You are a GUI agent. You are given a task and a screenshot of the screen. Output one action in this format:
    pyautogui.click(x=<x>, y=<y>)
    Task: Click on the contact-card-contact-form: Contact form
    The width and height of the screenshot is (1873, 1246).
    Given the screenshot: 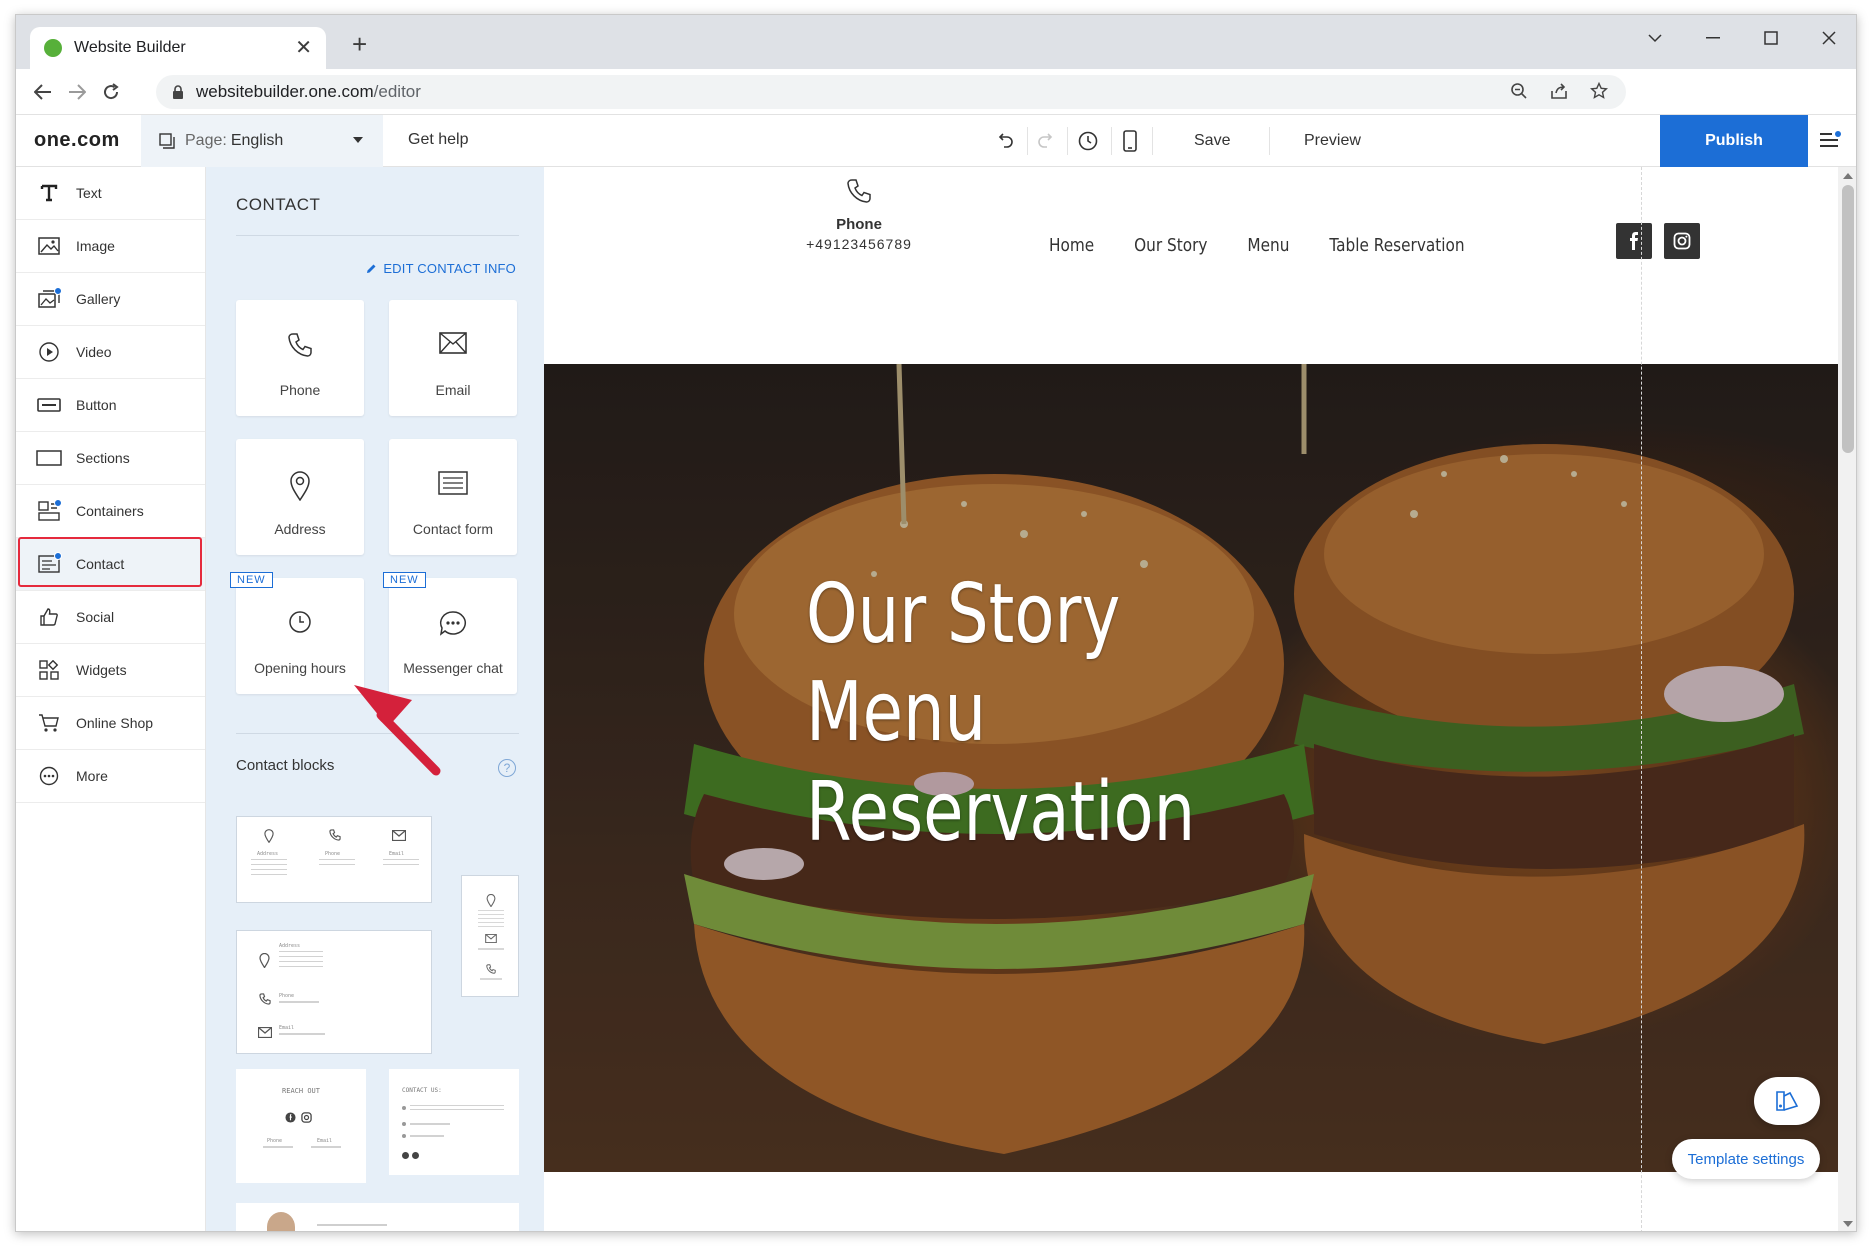 What is the action you would take?
    pyautogui.click(x=453, y=497)
    